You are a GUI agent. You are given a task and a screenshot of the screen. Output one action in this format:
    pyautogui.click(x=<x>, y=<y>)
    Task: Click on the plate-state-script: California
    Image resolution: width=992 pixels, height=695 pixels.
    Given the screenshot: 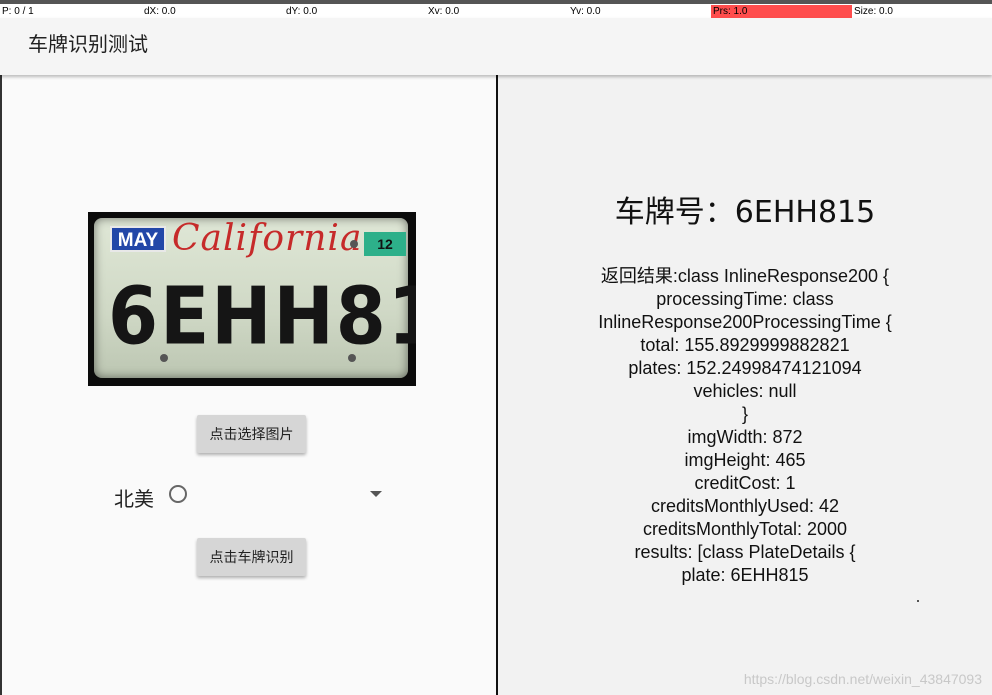 What is the action you would take?
    pyautogui.click(x=267, y=238)
    